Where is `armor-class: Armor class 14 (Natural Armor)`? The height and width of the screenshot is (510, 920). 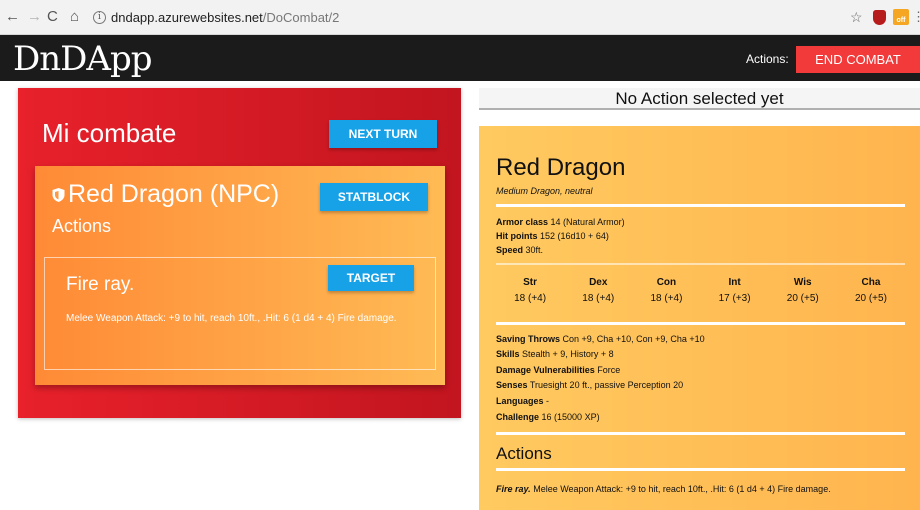
armor-class: Armor class 14 (Natural Armor) is located at coordinates (560, 222).